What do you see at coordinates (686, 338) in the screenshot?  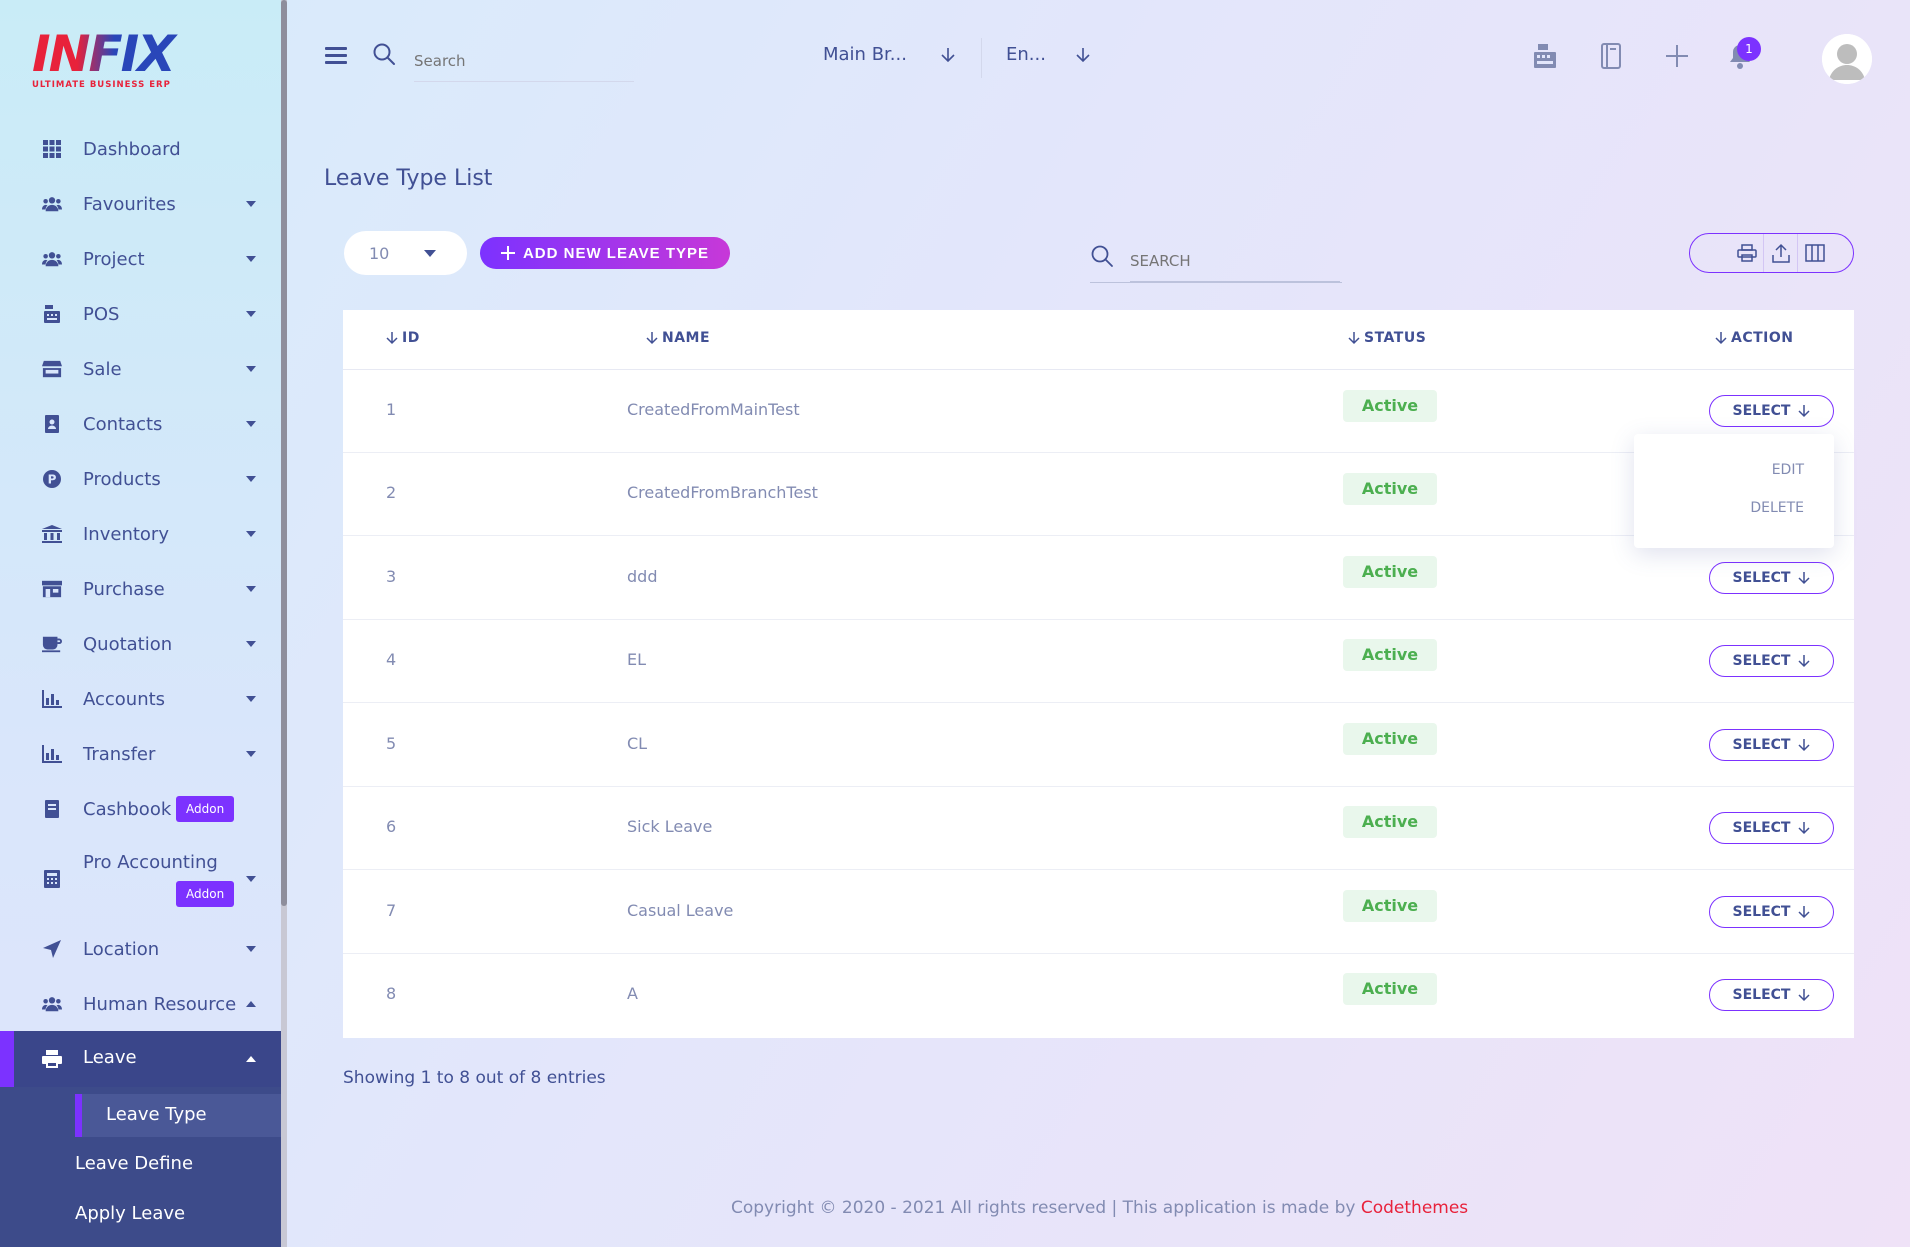 I see `column-header-label: NAME` at bounding box center [686, 338].